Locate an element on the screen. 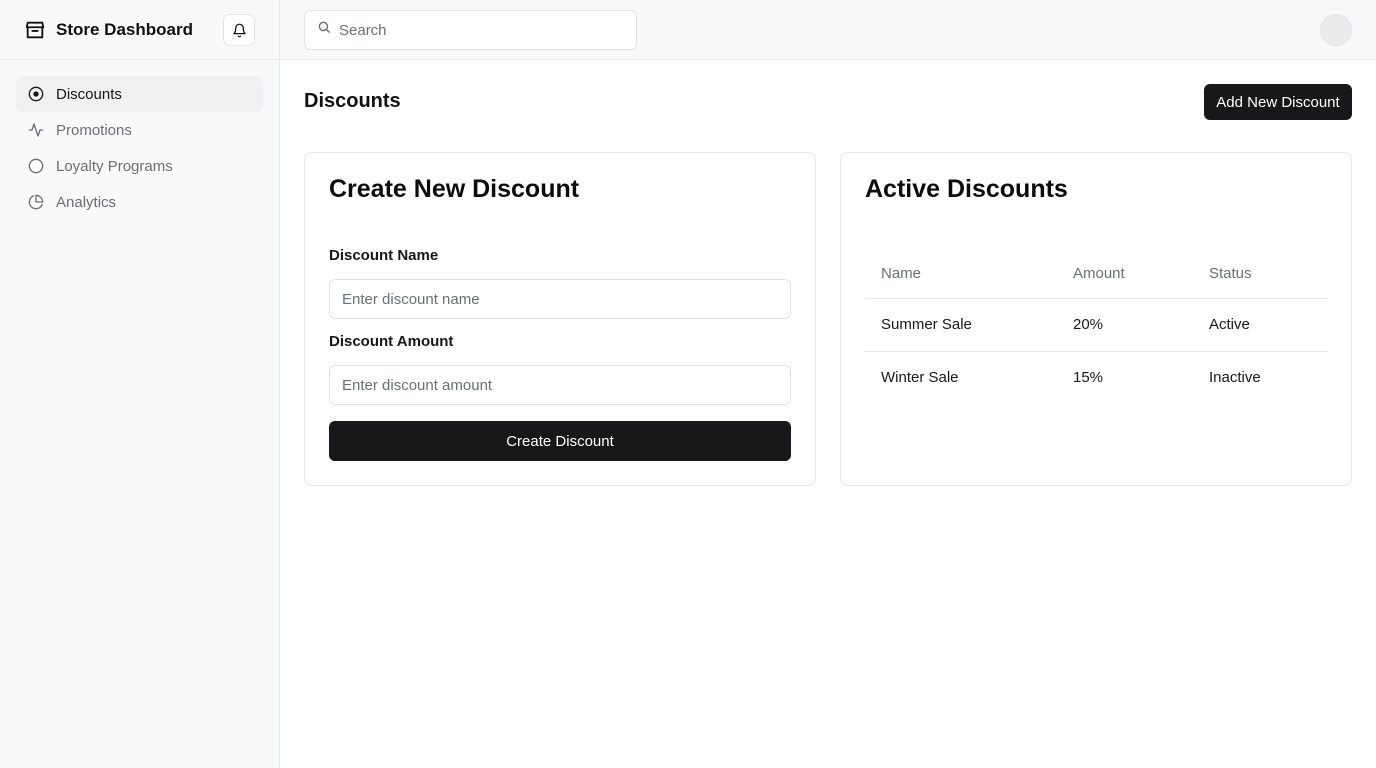 The height and width of the screenshot is (768, 1376). sidebar-item-discounts: Discounts is located at coordinates (139, 94).